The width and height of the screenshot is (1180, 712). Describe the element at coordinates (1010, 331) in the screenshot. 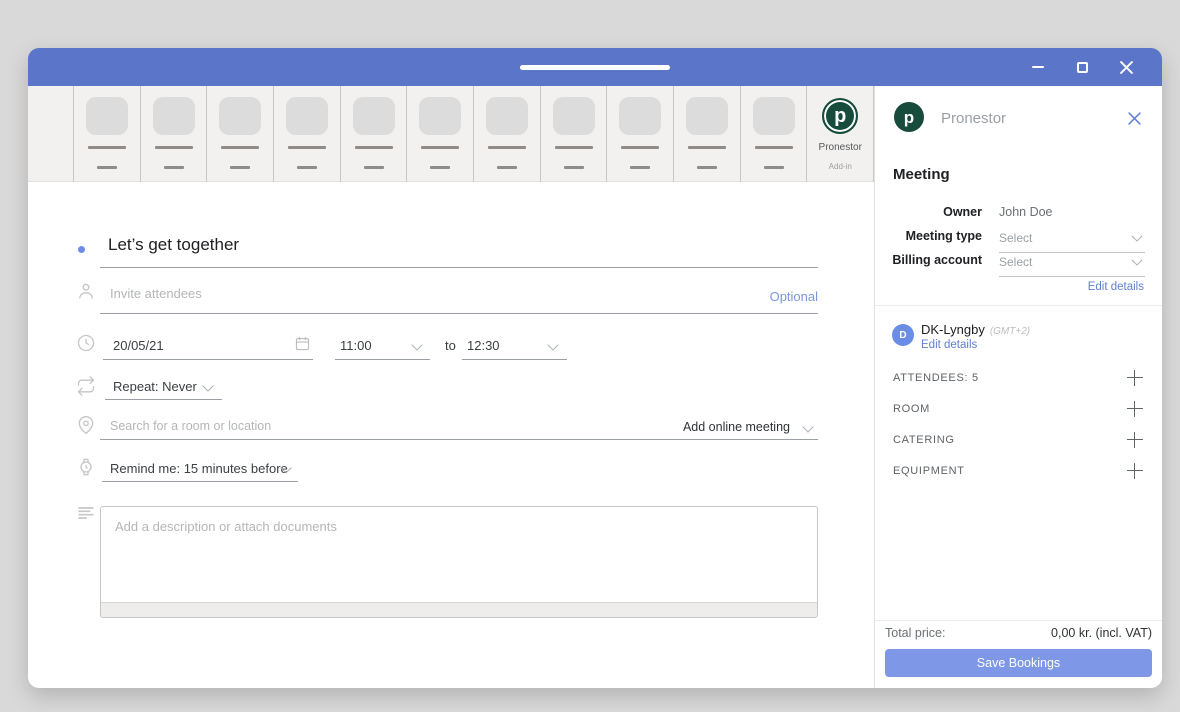

I see `location-timezone: (GMT+2)` at that location.